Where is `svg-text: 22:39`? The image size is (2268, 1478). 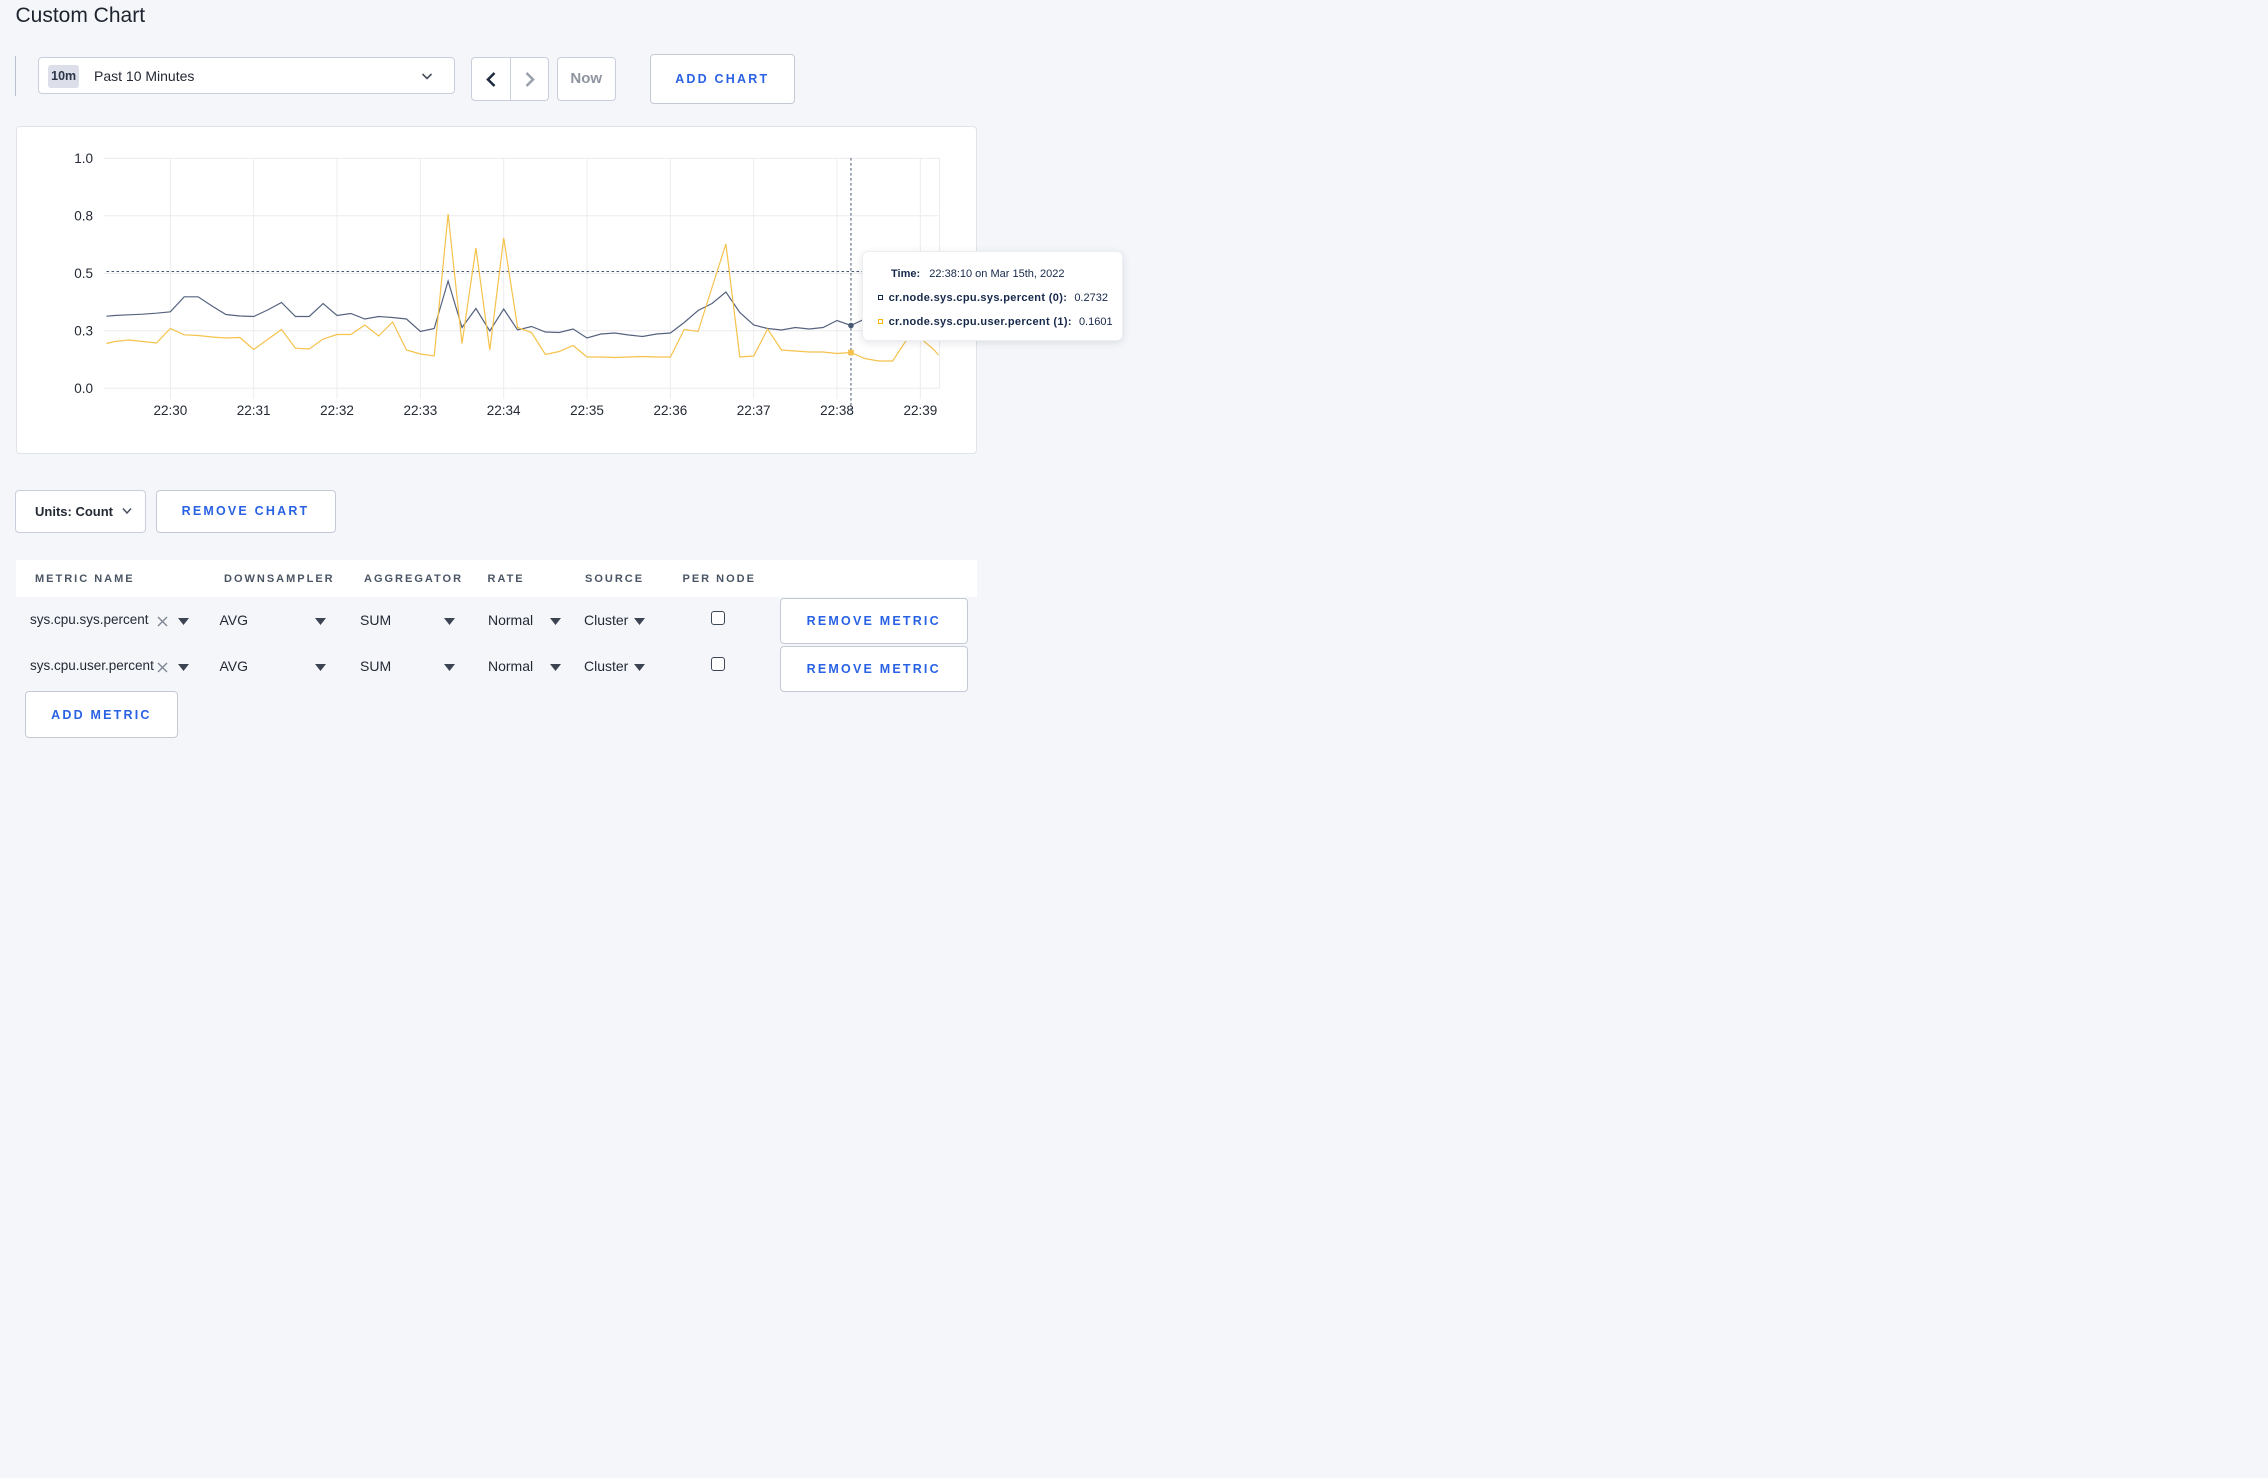 svg-text: 22:39 is located at coordinates (920, 410).